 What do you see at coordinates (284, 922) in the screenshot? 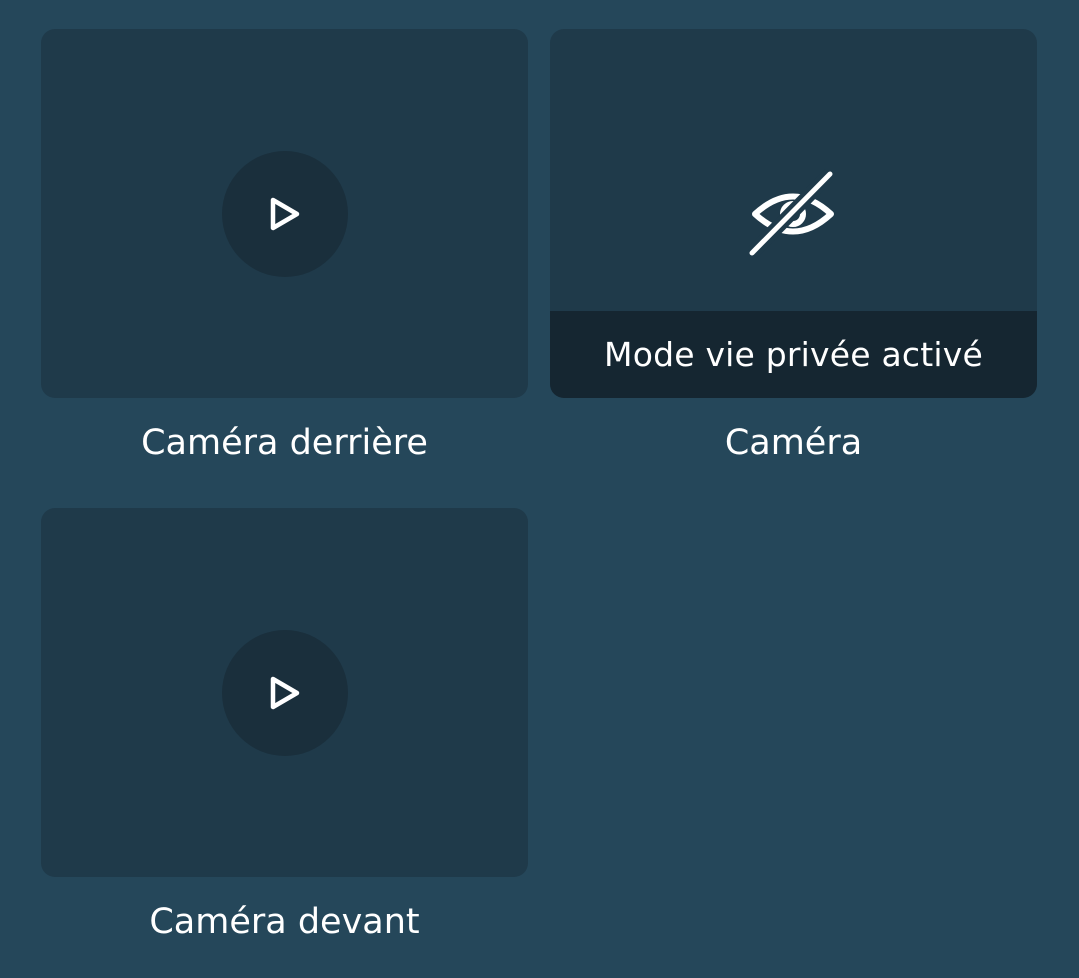
I see `camera-name-label: Caméra devant` at bounding box center [284, 922].